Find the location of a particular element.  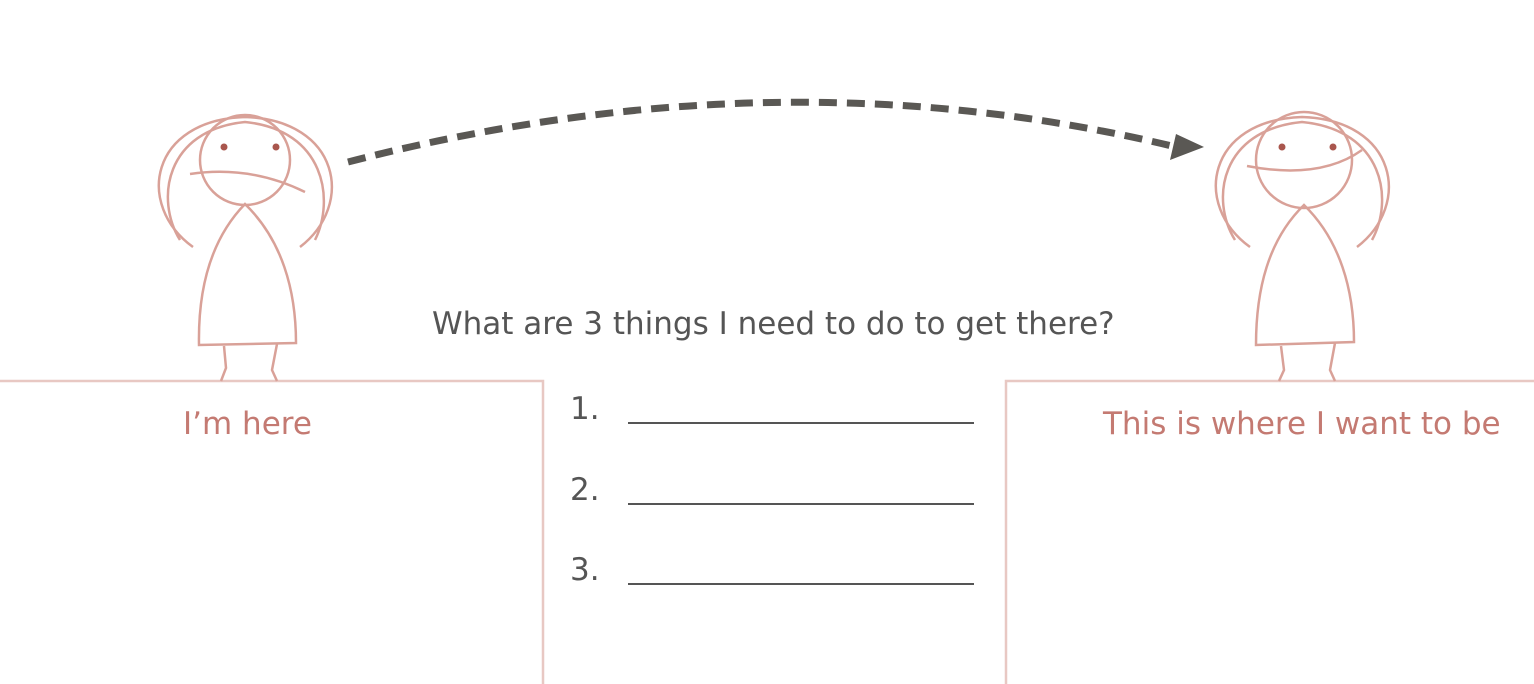

sad-figure-icon is located at coordinates (245, 247).